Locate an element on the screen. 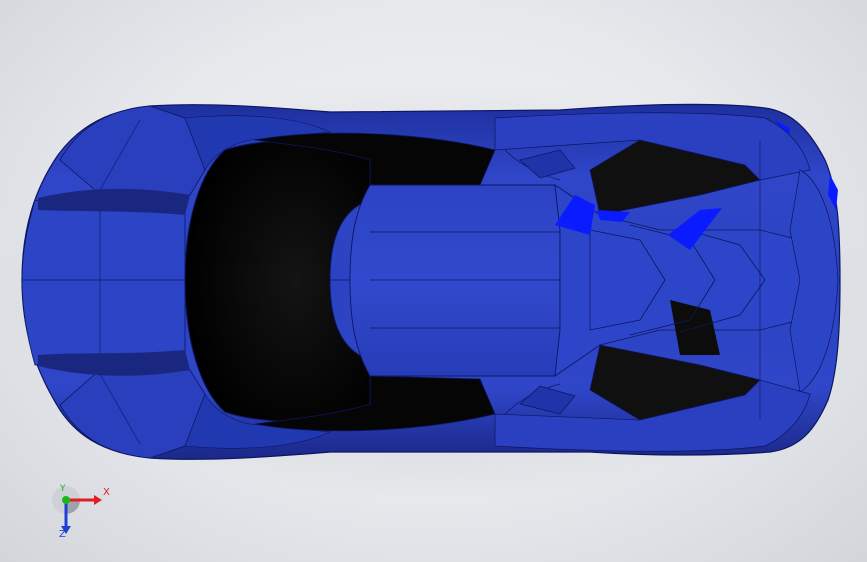 Image resolution: width=867 pixels, height=562 pixels. y-axis-label: Y is located at coordinates (63, 489).